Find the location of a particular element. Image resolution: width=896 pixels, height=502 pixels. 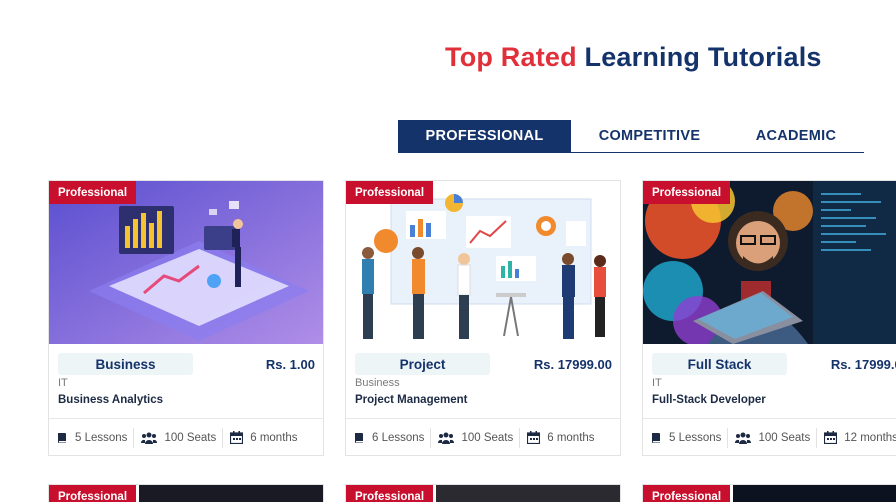

course-meta: 6 Lessons 100 Seats 6 months is located at coordinates (483, 436).